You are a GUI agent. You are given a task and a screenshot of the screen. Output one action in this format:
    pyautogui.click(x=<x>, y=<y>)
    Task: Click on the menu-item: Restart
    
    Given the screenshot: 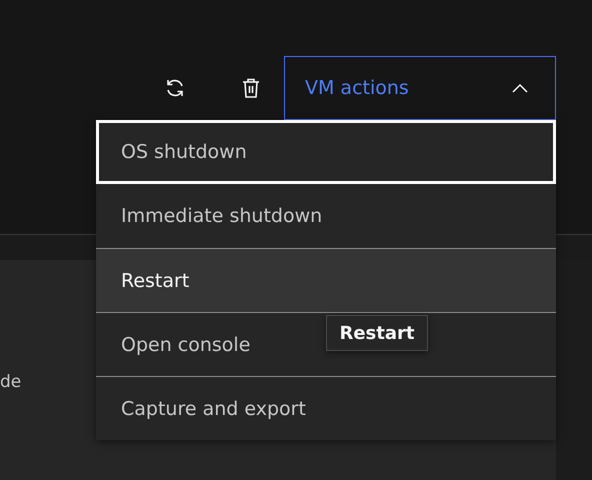 What is the action you would take?
    pyautogui.click(x=326, y=280)
    